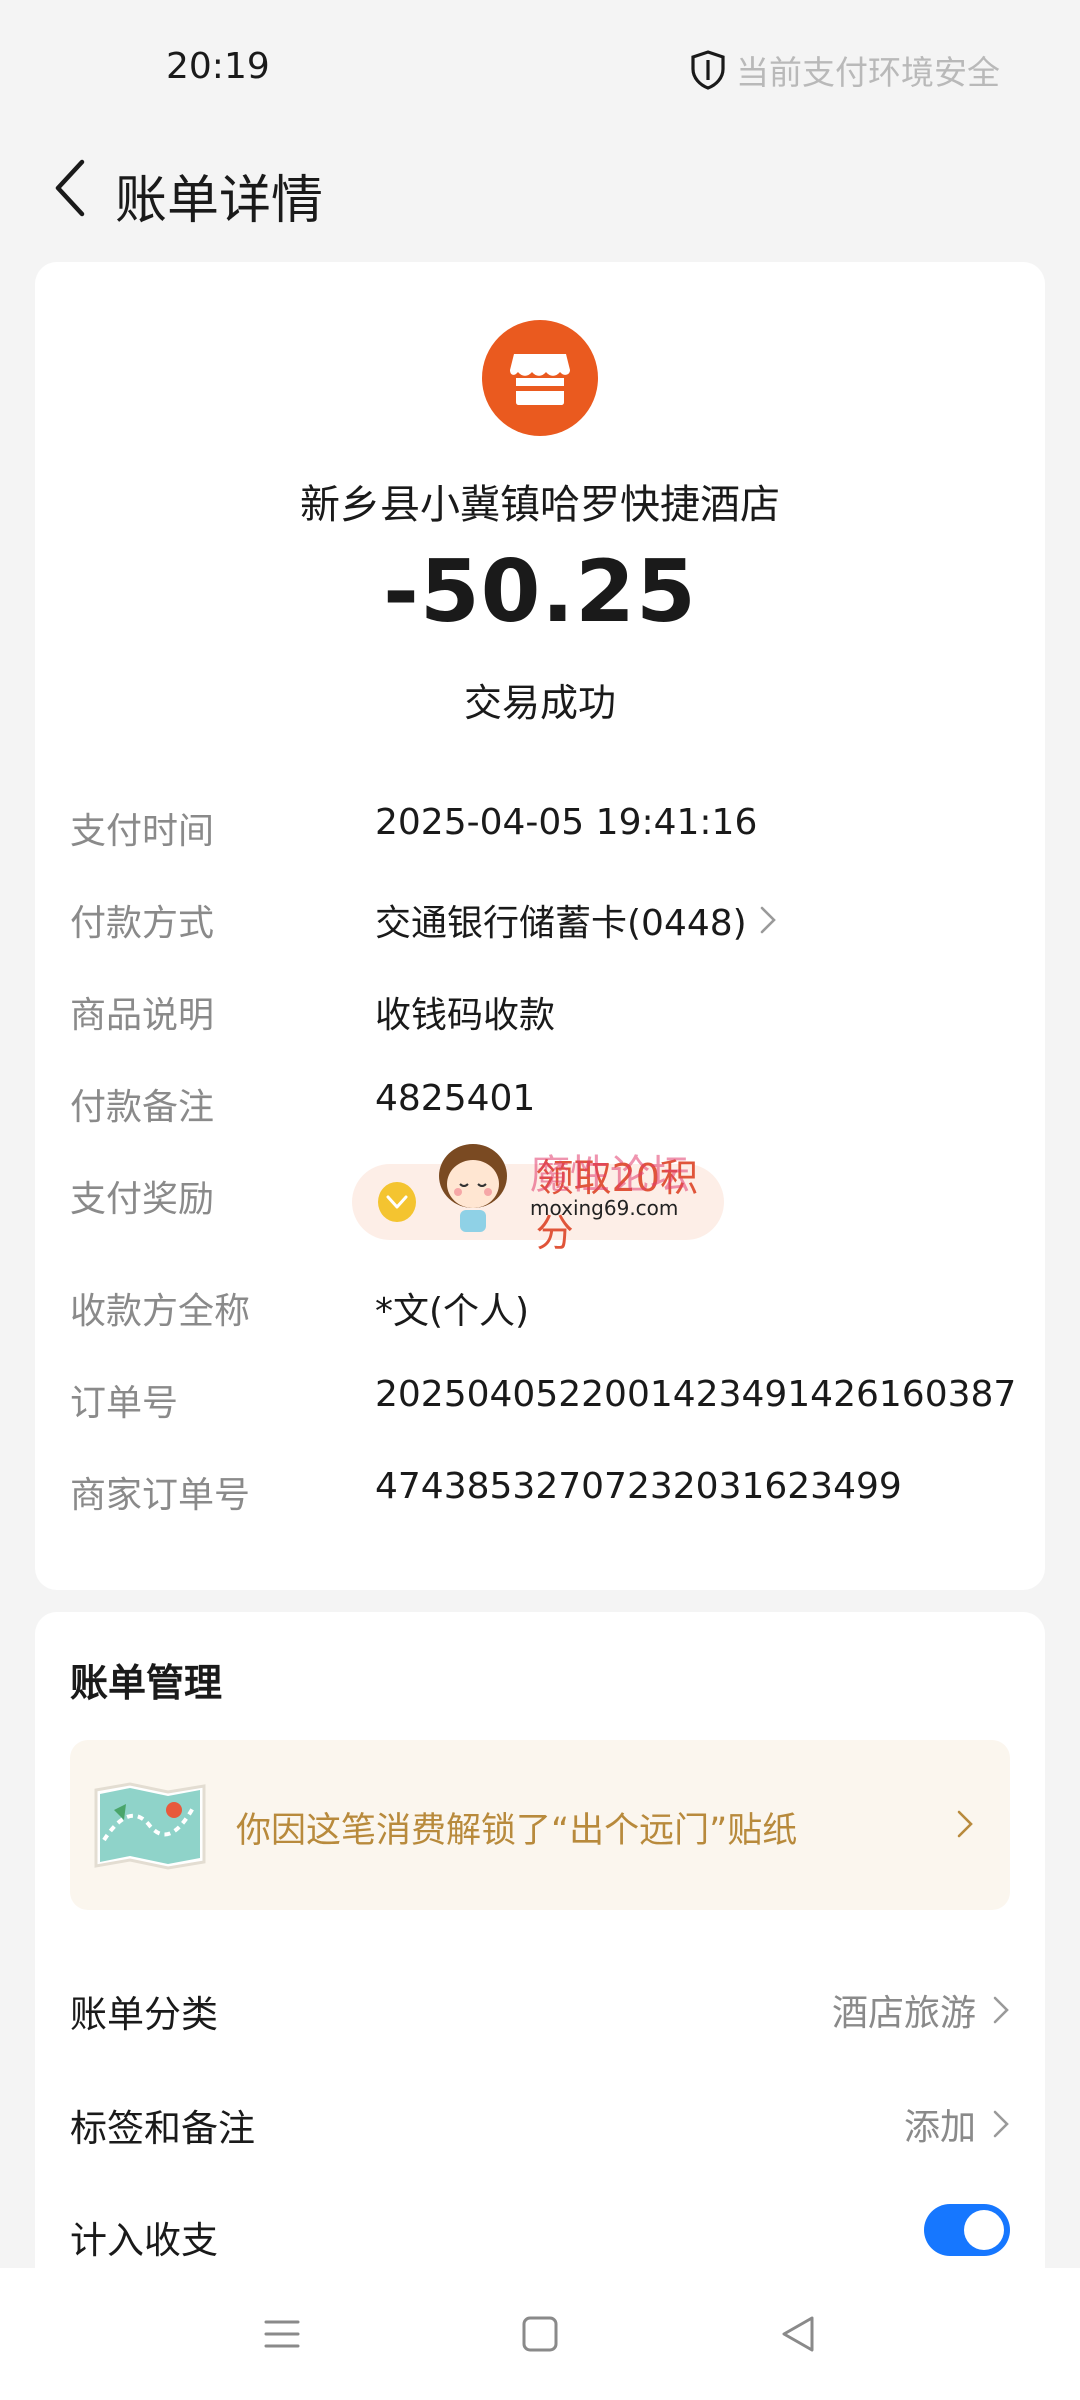 The width and height of the screenshot is (1080, 2400). Describe the element at coordinates (452, 1311) in the screenshot. I see `detail-value: *文(个人)` at that location.